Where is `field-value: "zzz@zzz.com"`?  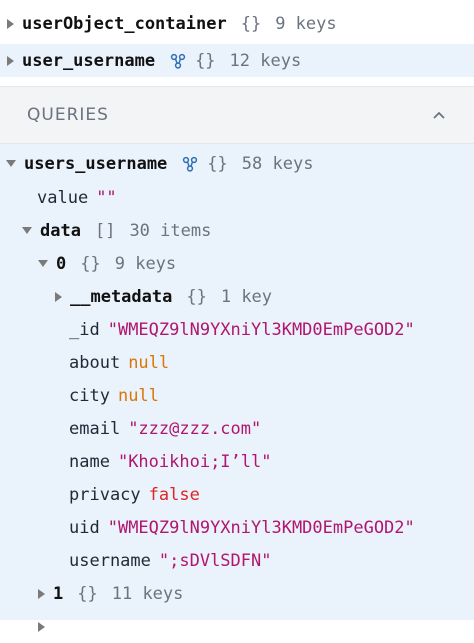 field-value: "zzz@zzz.com" is located at coordinates (195, 428).